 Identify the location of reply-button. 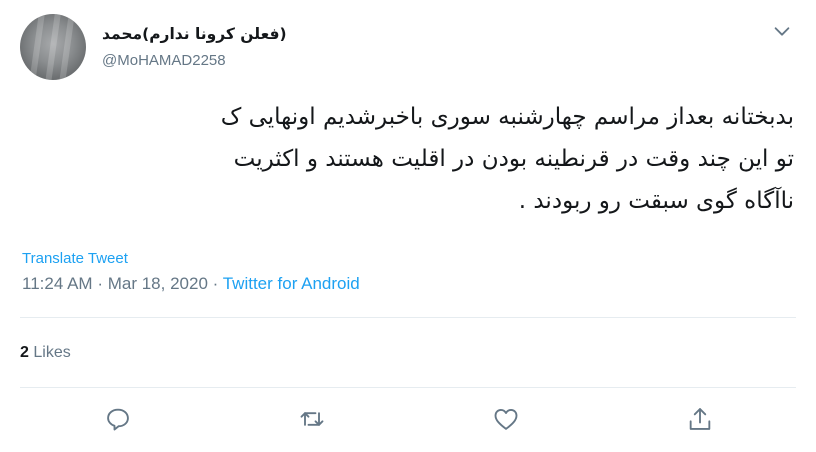
(118, 419).